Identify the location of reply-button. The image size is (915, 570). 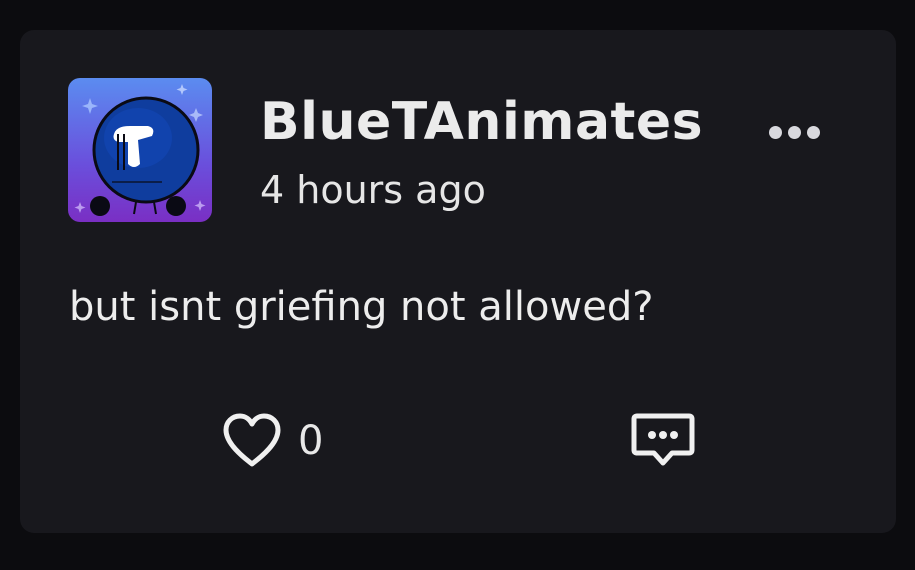
(663, 440).